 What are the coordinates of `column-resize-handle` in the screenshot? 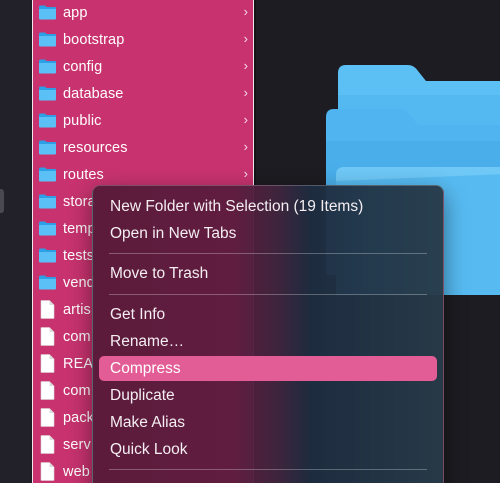 It's located at (2, 201).